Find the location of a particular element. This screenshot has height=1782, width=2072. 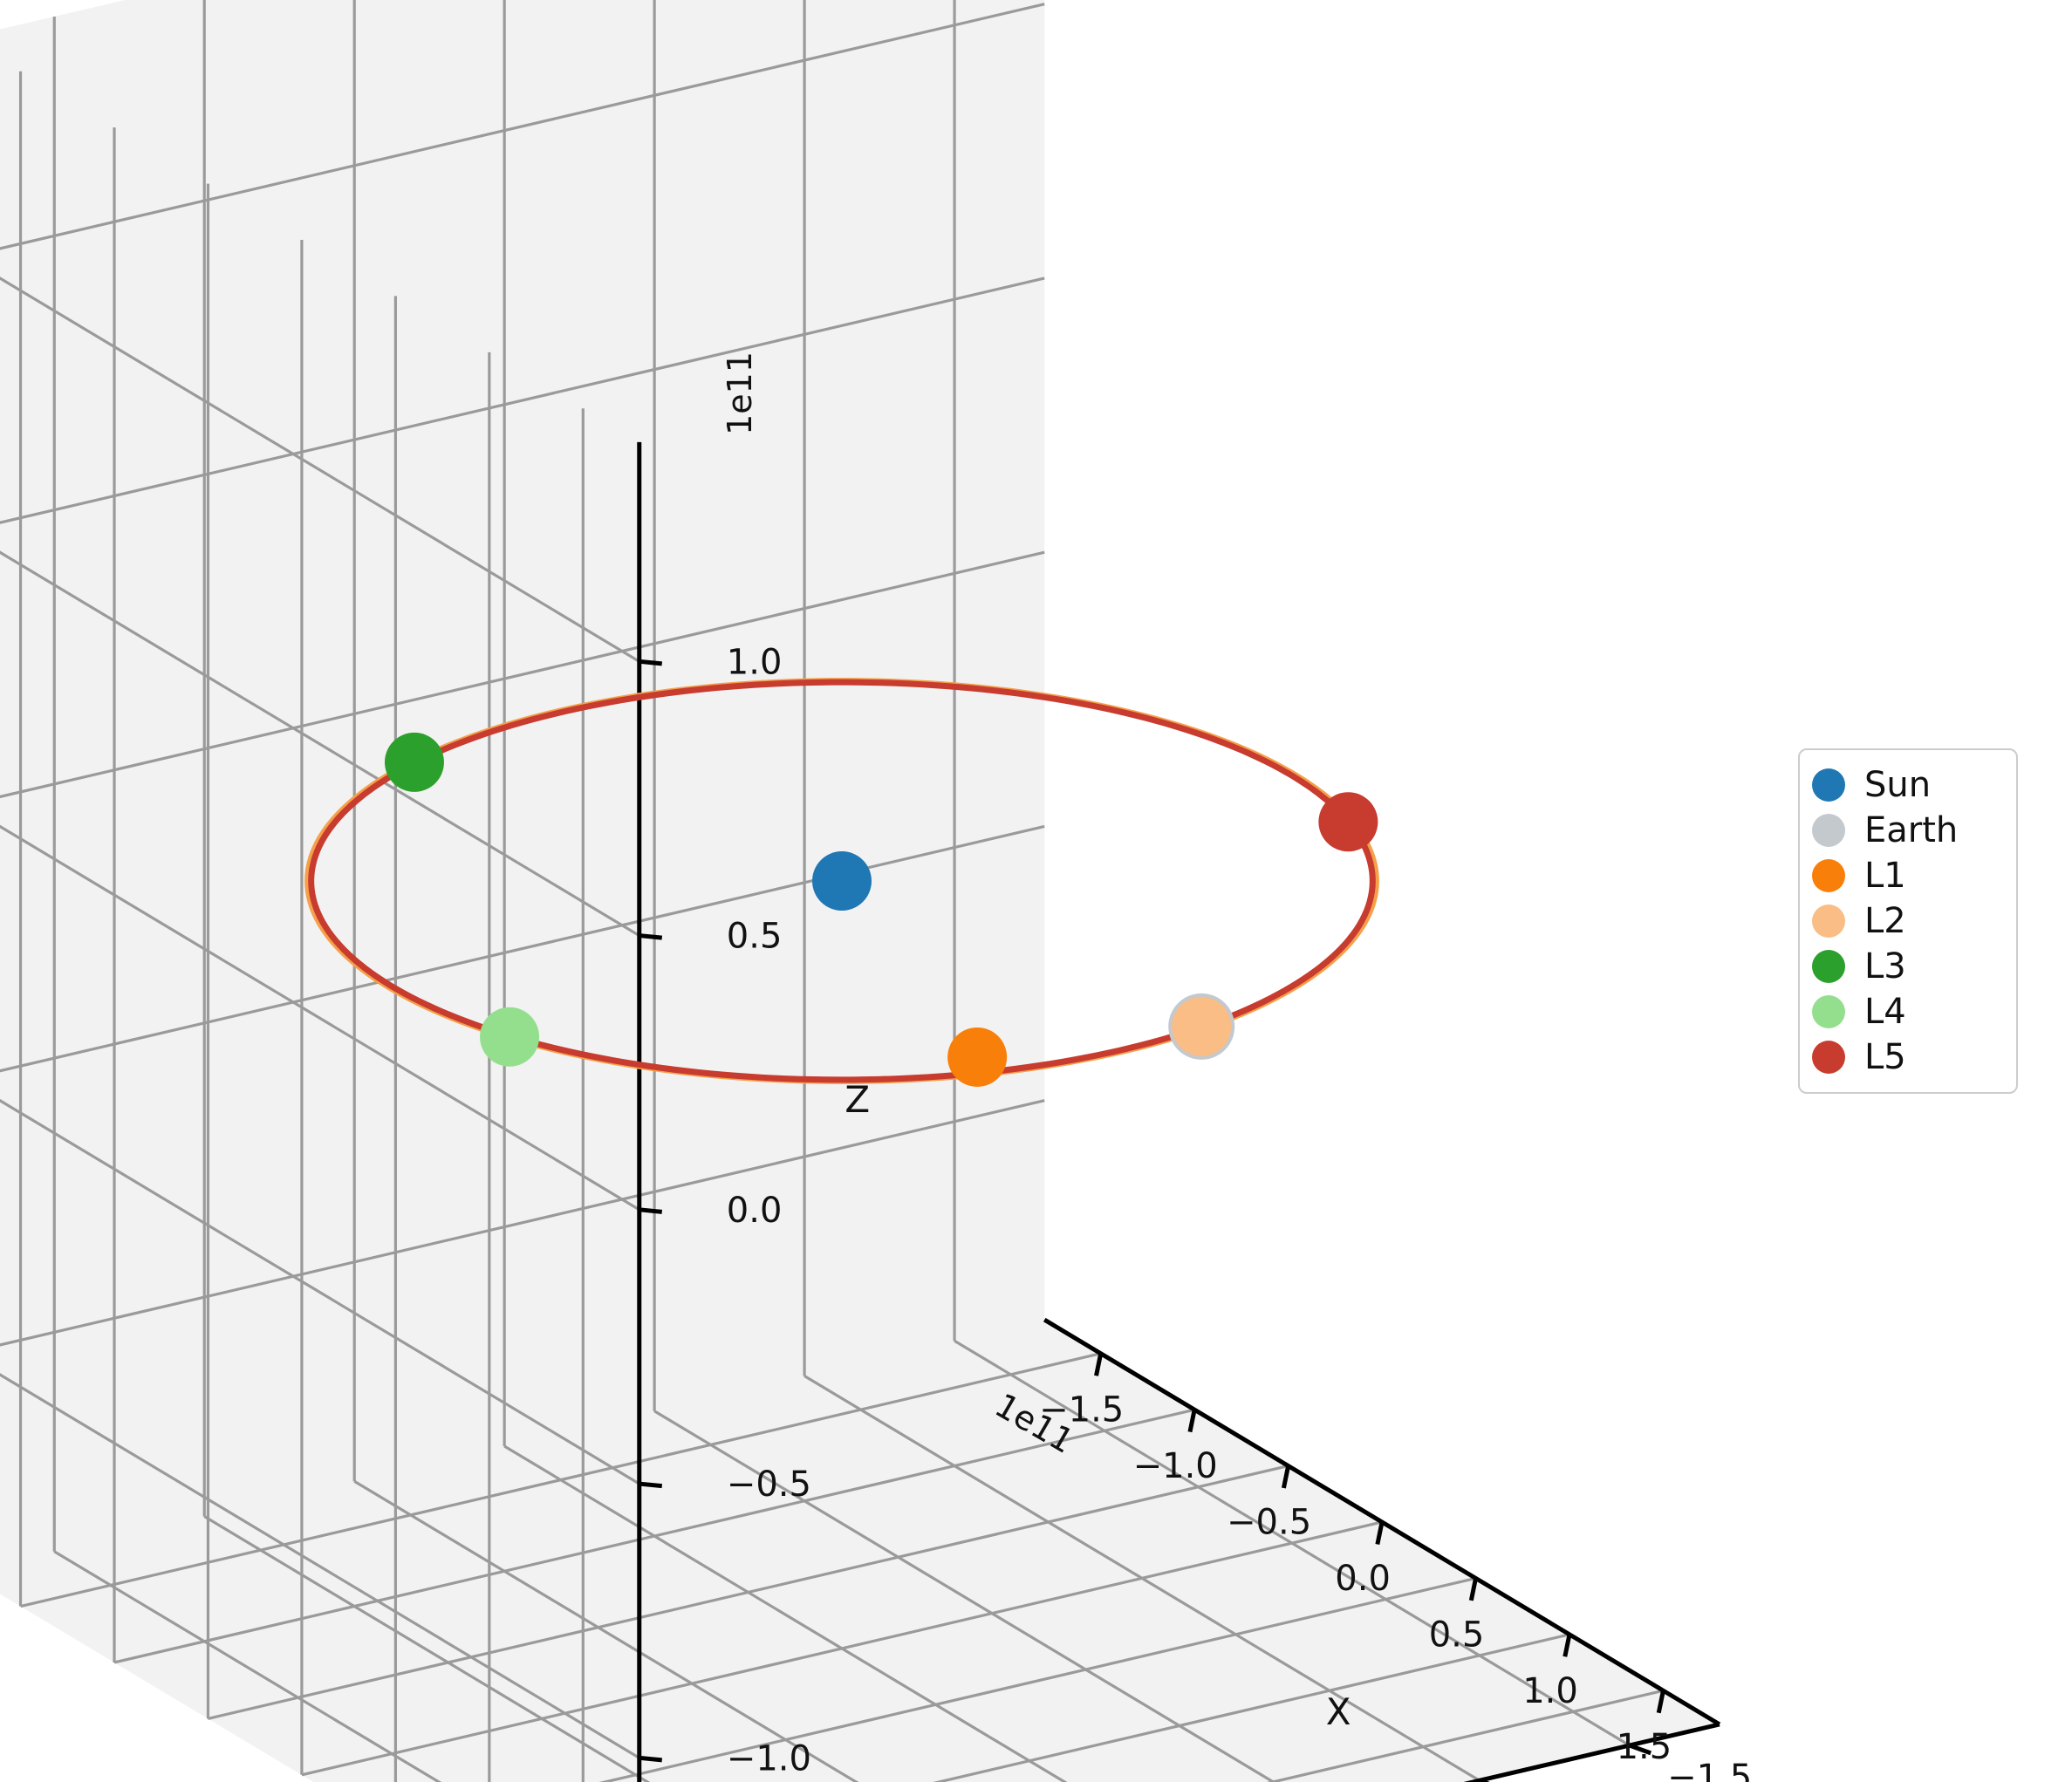

z-offset-text: 1e11 is located at coordinates (740, 393).